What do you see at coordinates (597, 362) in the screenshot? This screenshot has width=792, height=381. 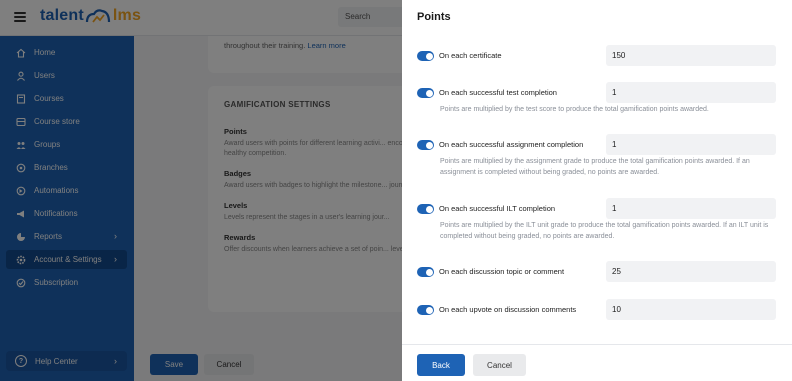 I see `drawer-footer: Back Cancel` at bounding box center [597, 362].